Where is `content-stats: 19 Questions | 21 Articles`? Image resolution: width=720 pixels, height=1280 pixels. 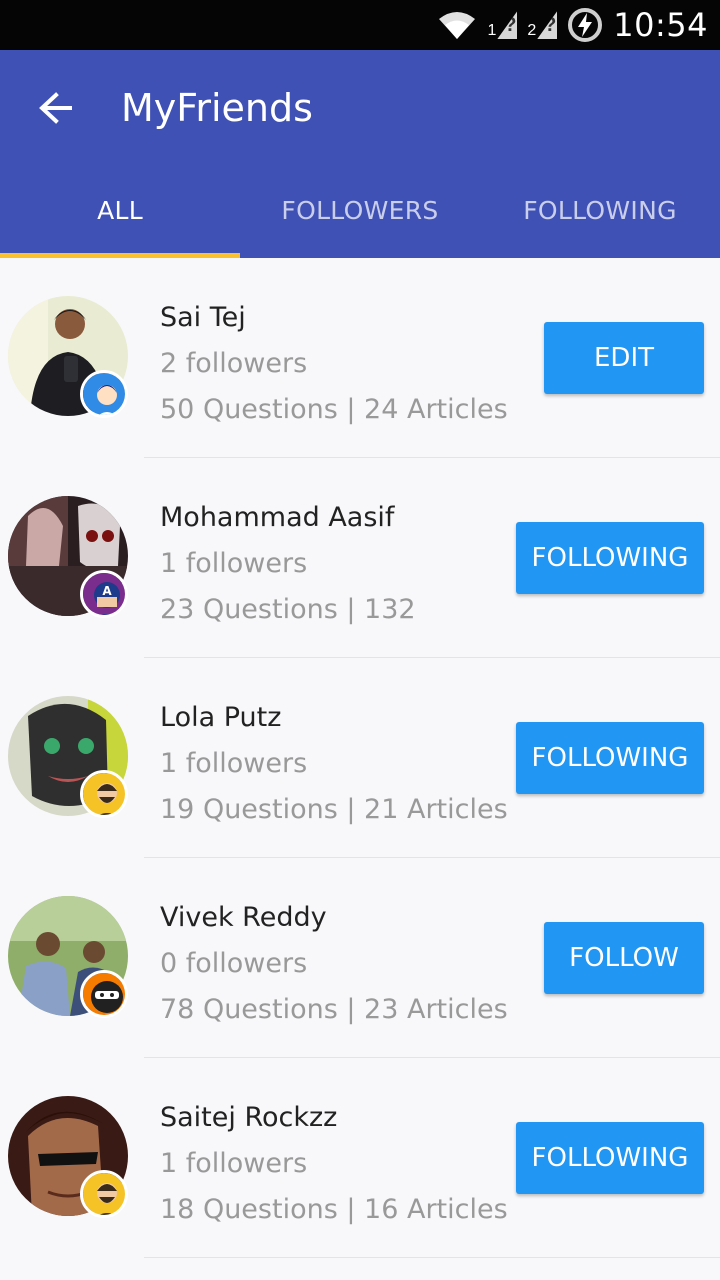 content-stats: 19 Questions | 21 Articles is located at coordinates (334, 809).